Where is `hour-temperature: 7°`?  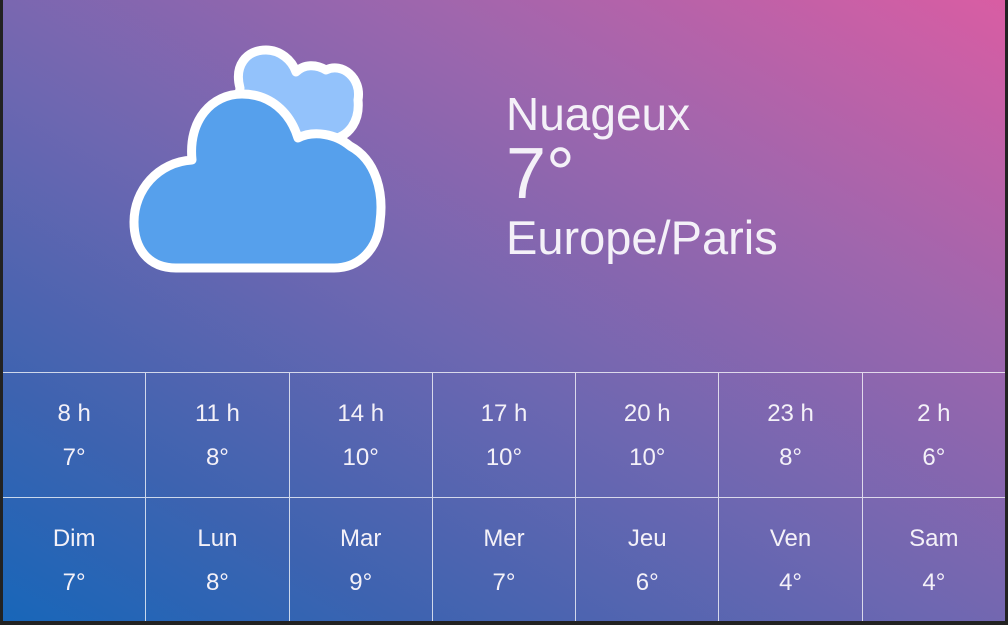
hour-temperature: 7° is located at coordinates (74, 457).